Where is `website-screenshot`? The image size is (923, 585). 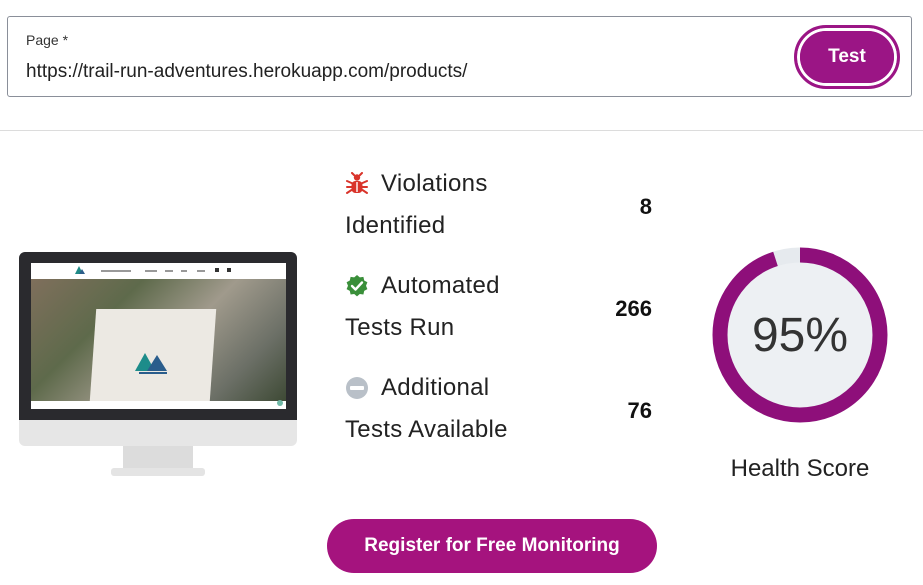
website-screenshot is located at coordinates (158, 336).